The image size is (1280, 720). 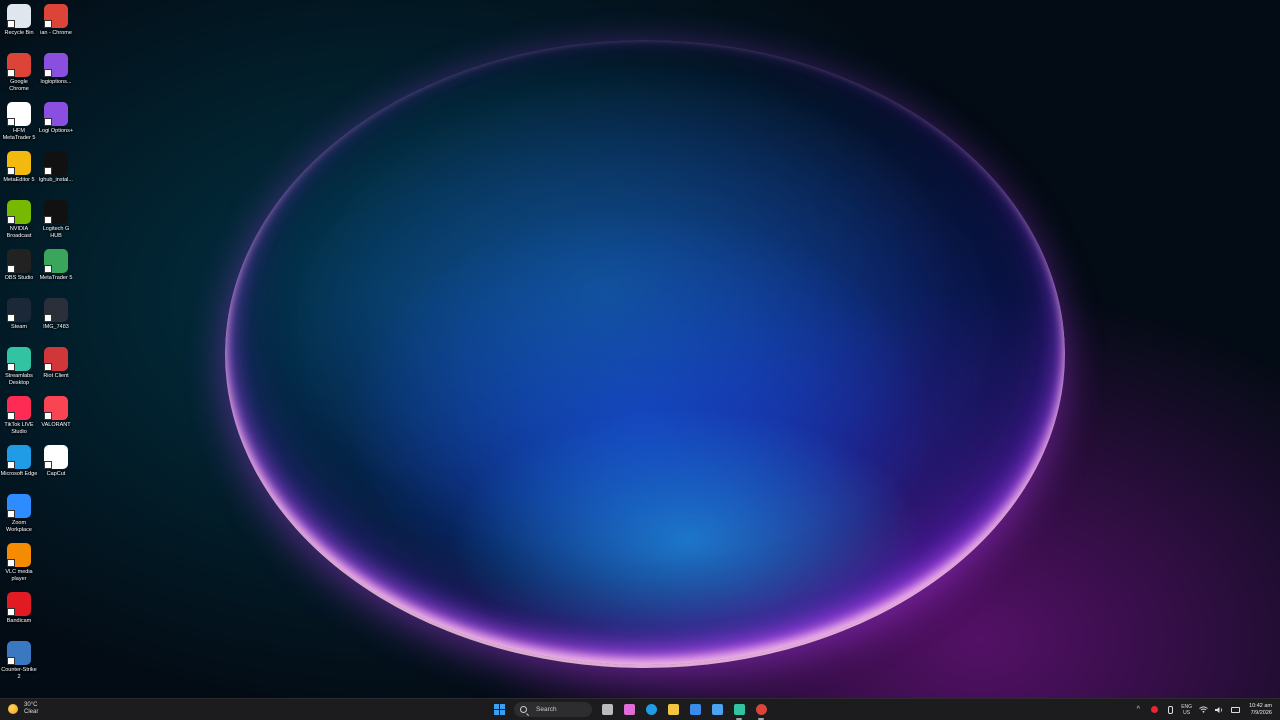 I want to click on image-file-icon, so click(x=56, y=310).